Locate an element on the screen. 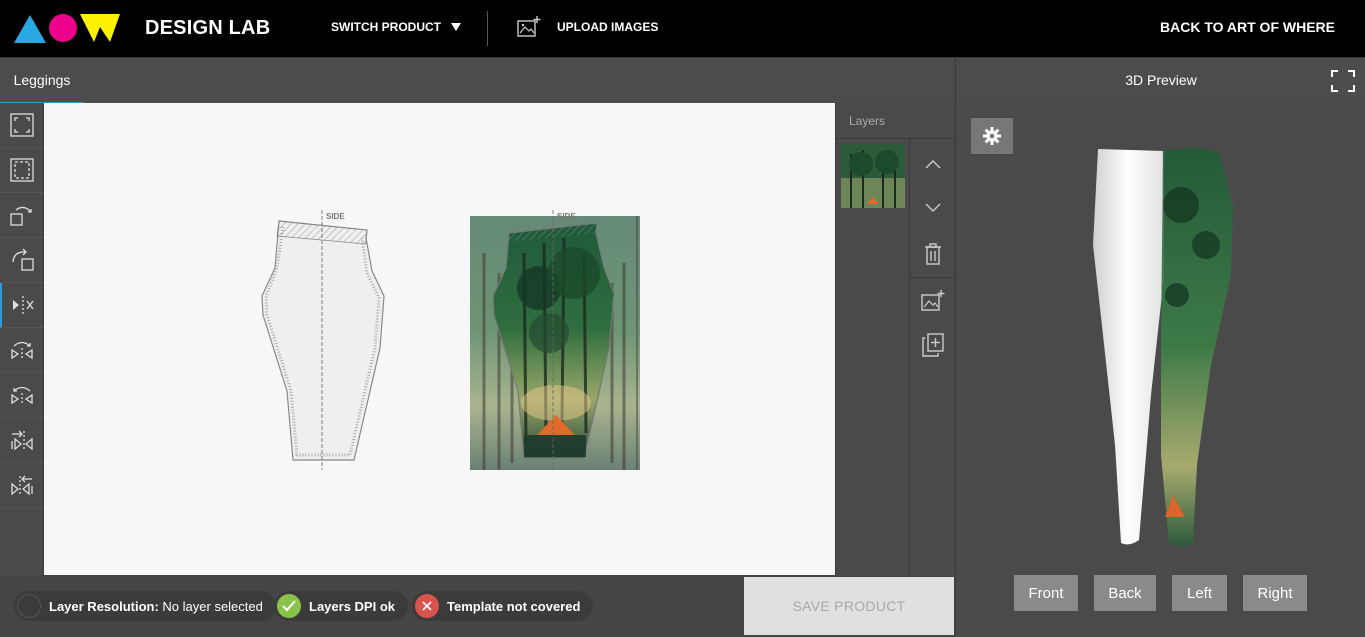 Image resolution: width=1365 pixels, height=637 pixels. fit-height-icon is located at coordinates (22, 170).